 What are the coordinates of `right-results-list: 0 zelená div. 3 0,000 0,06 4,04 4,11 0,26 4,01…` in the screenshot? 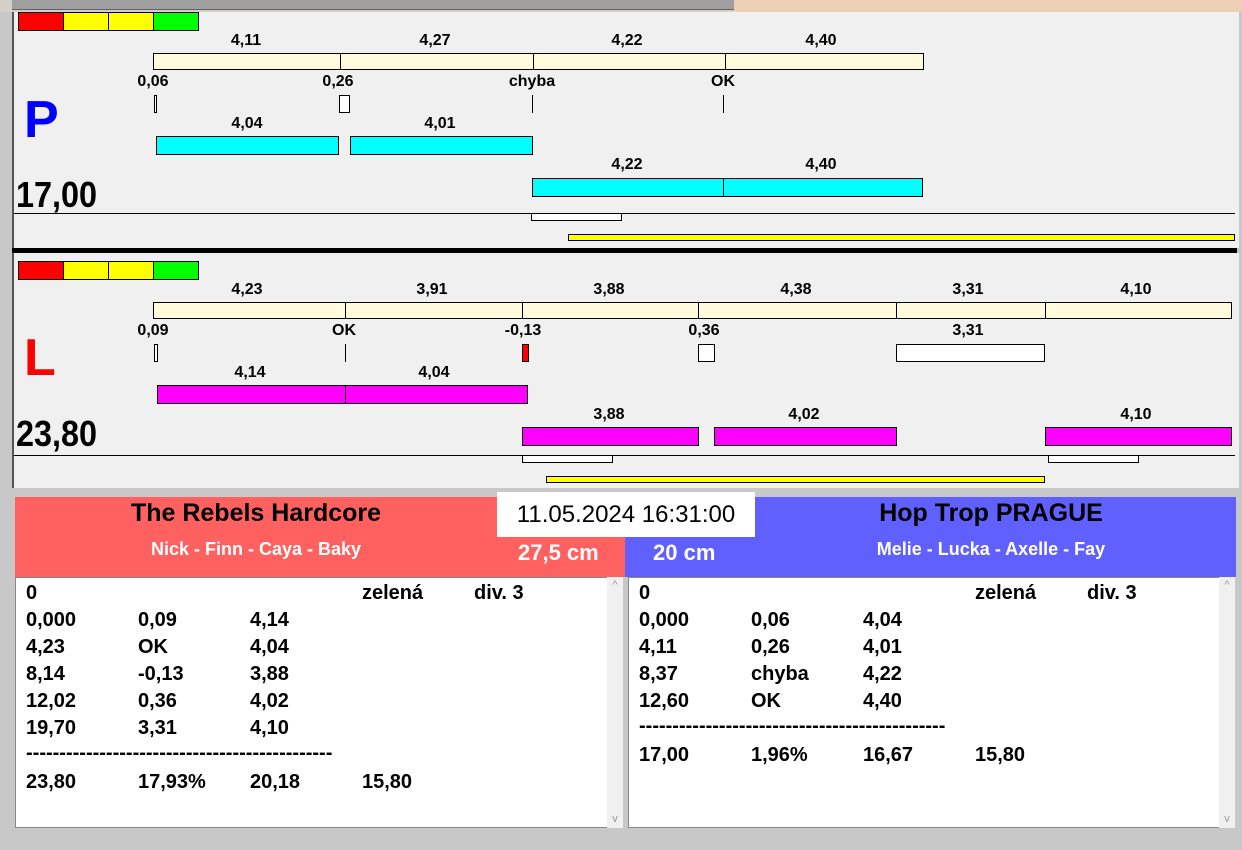 It's located at (924, 702).